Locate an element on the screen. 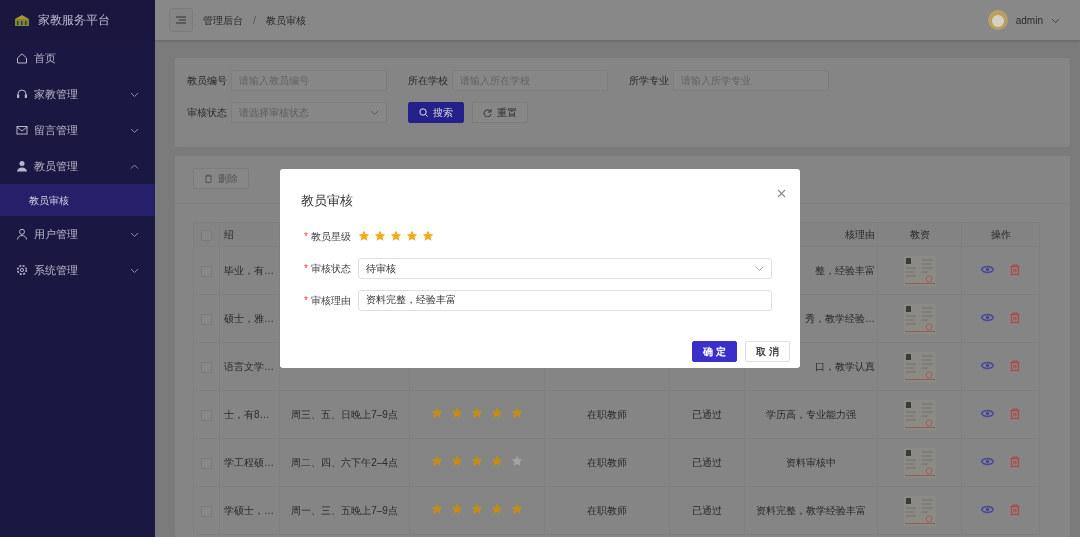 This screenshot has width=1080, height=537. field-label: 教员编号 is located at coordinates (207, 81).